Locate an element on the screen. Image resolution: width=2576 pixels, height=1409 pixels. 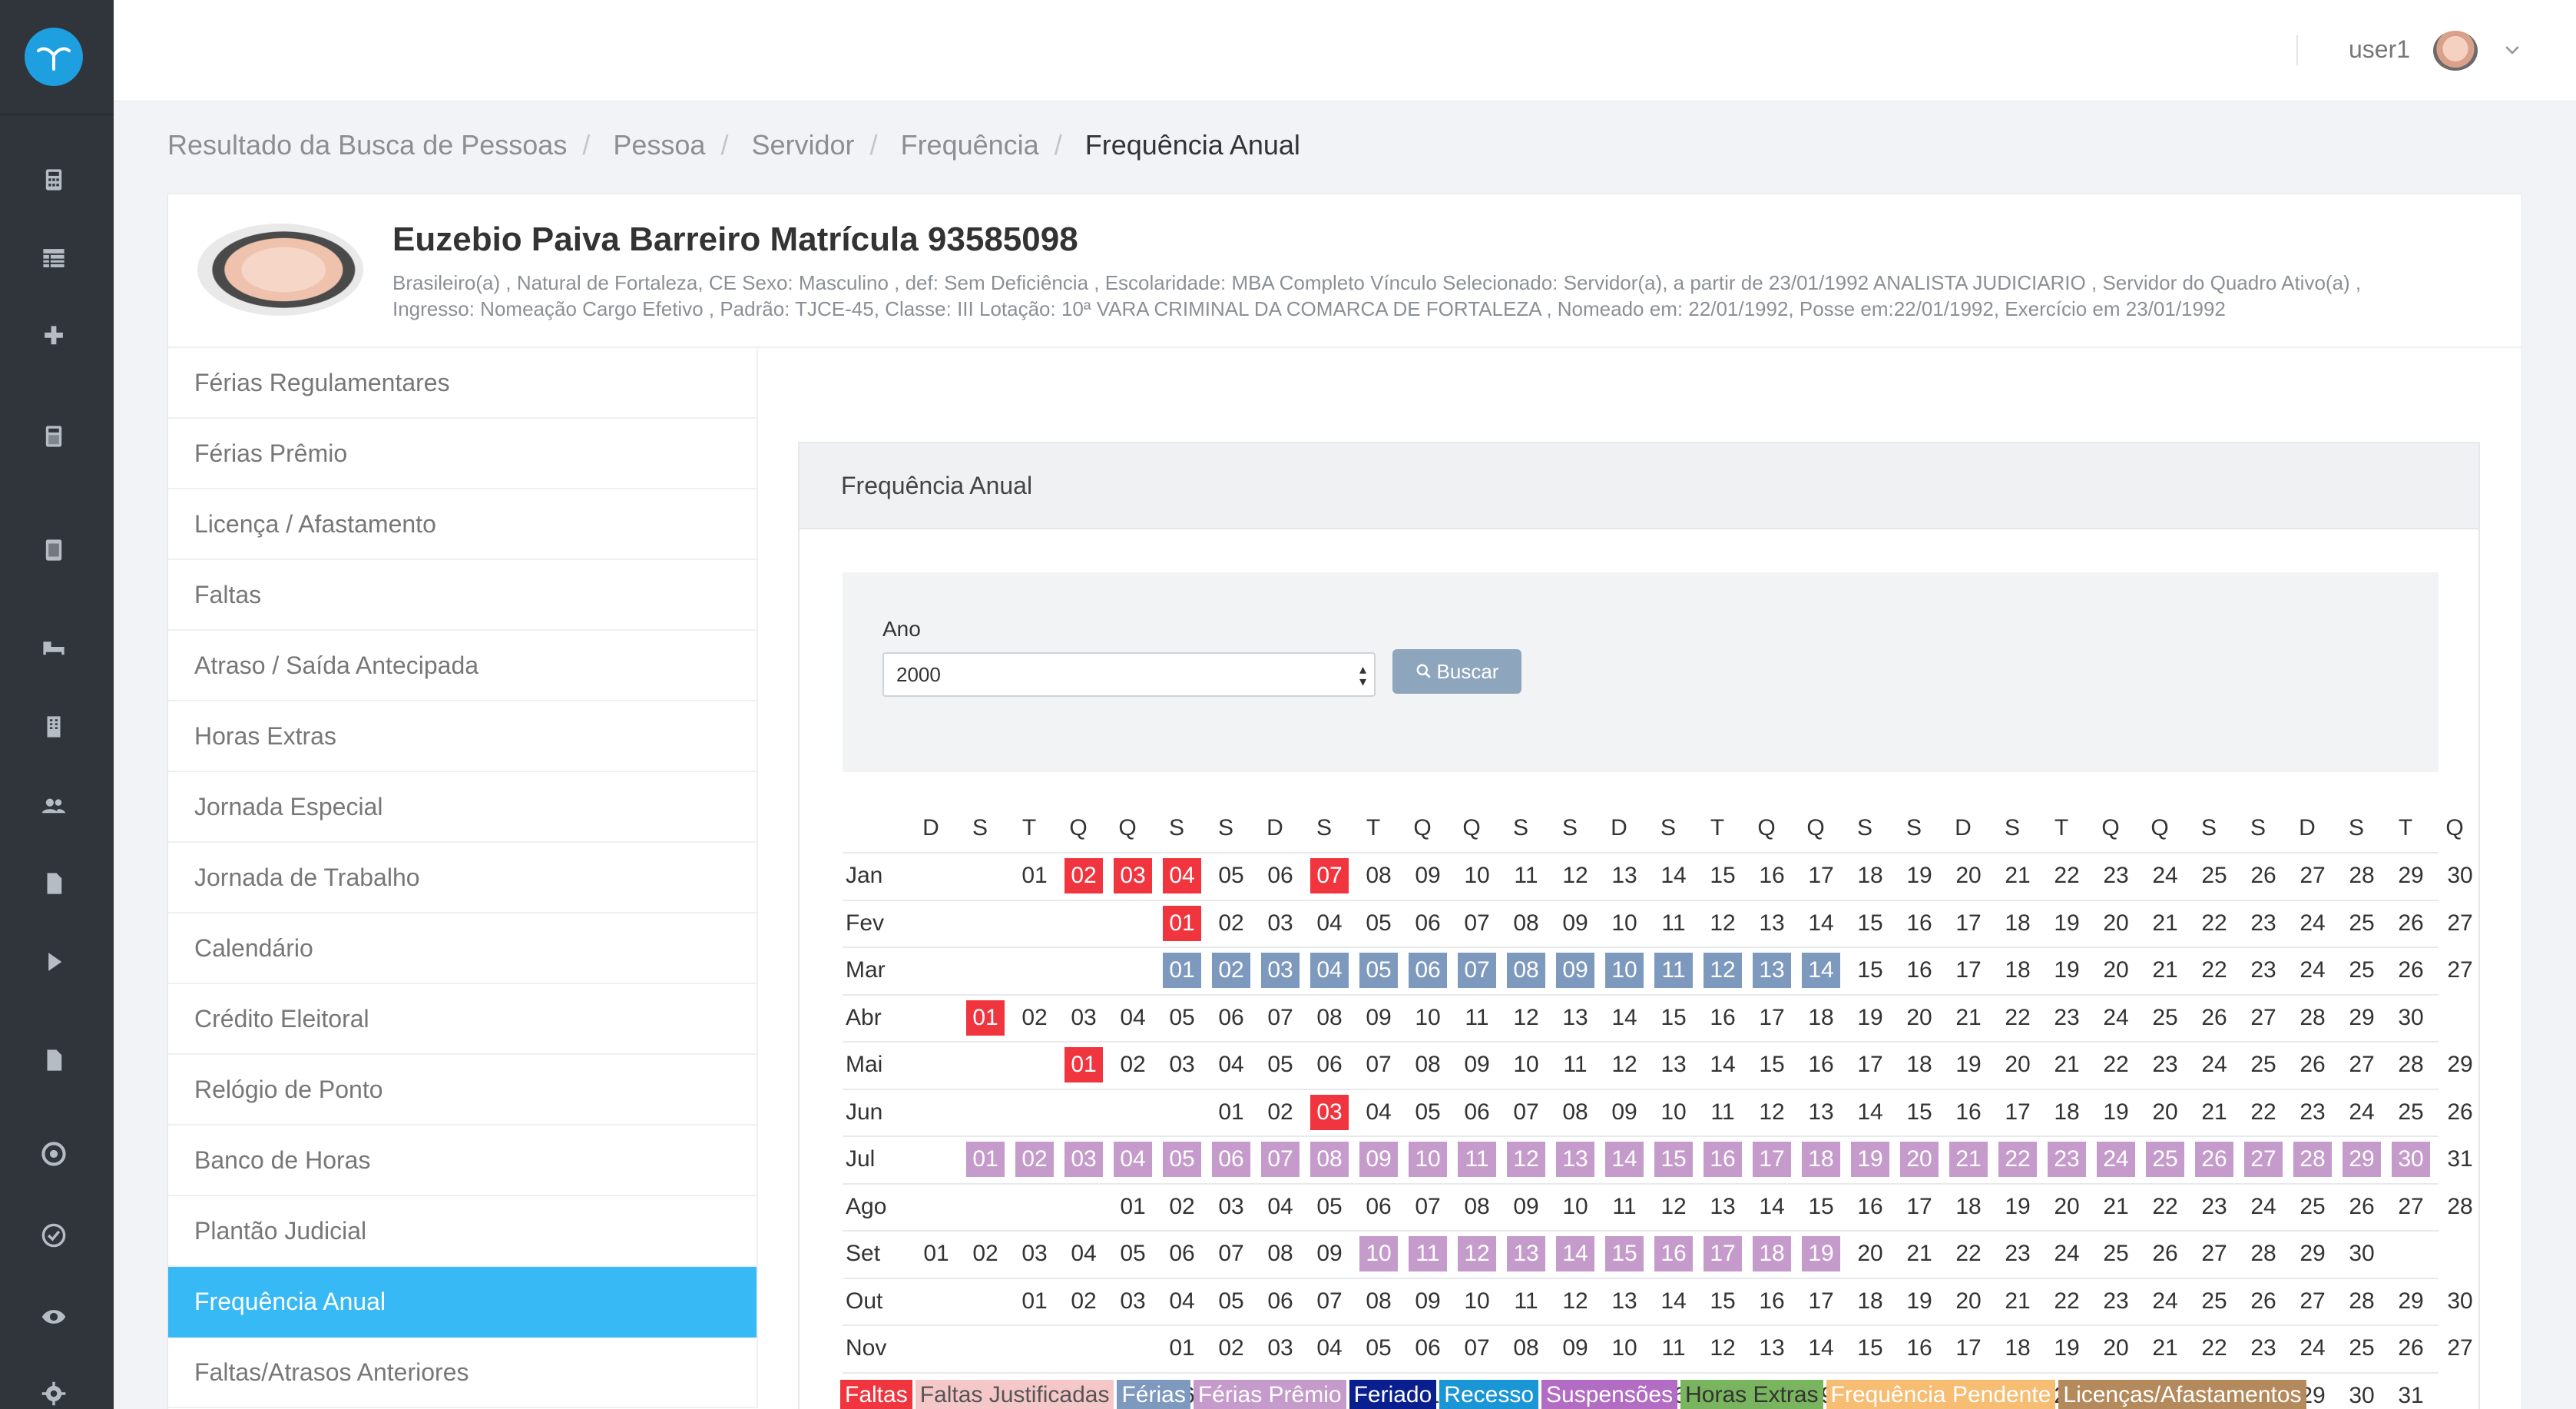
breadcrumb-item: Resultado da Busca de Pessoas is located at coordinates (367, 145).